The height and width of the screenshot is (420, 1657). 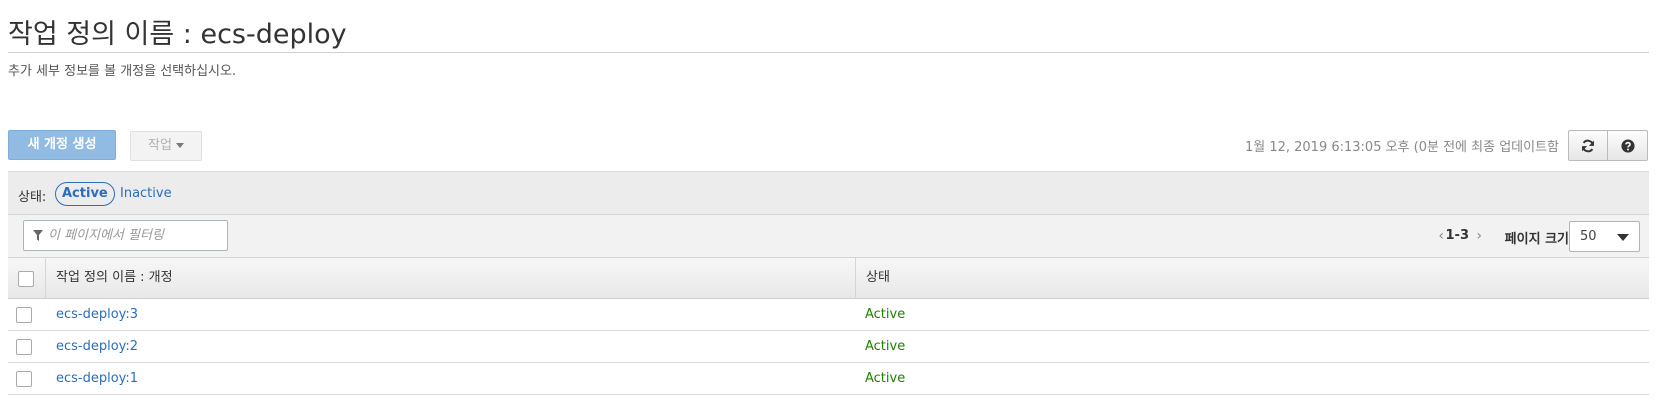 What do you see at coordinates (97, 346) in the screenshot?
I see `revision-link: ecs-deploy:2` at bounding box center [97, 346].